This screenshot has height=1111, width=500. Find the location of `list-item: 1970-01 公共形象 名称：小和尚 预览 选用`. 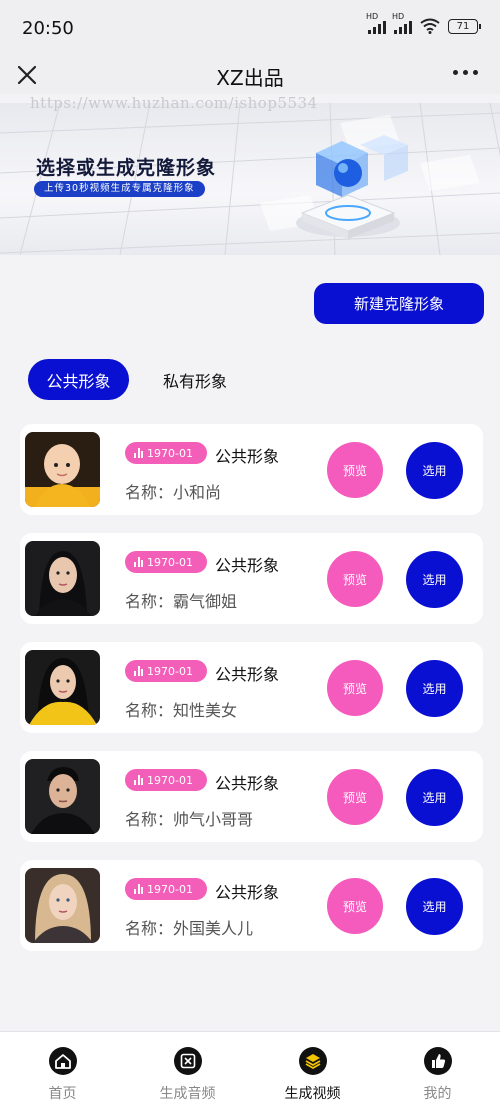

list-item: 1970-01 公共形象 名称：小和尚 预览 选用 is located at coordinates (251, 469).